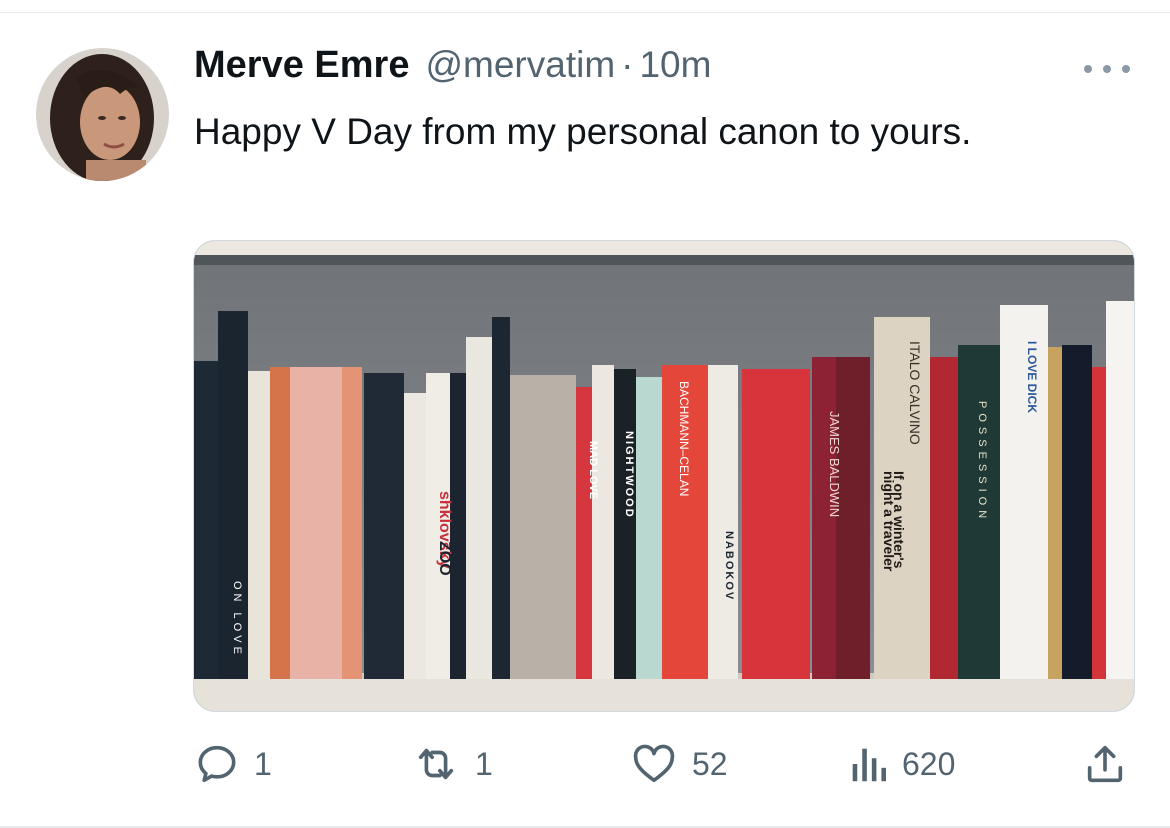  I want to click on user-handle: @mervatim, so click(520, 65).